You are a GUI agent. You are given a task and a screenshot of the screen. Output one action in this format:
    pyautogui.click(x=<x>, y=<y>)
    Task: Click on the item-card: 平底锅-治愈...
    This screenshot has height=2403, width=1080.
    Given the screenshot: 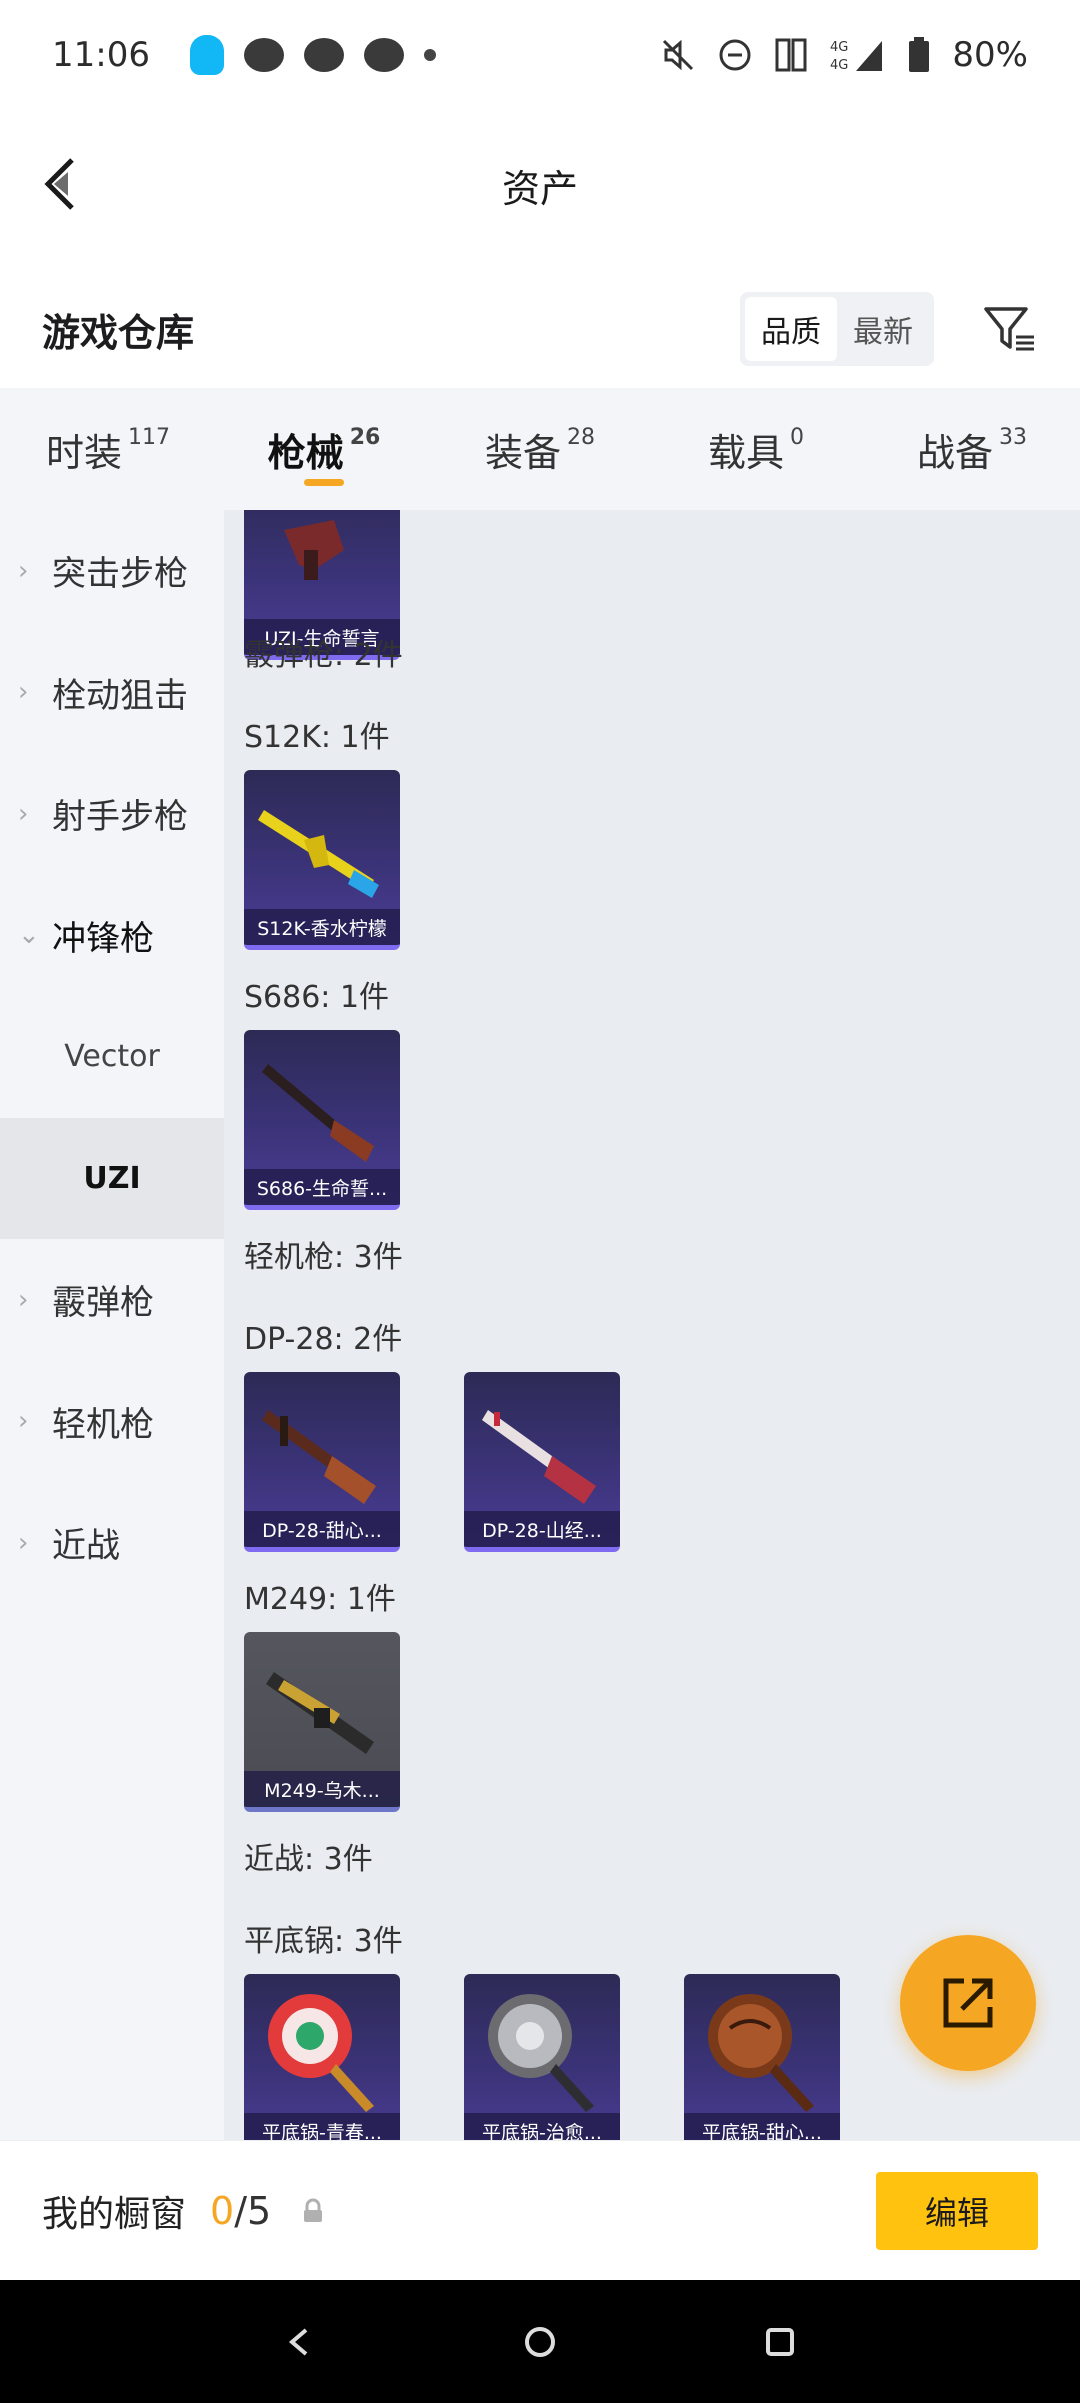 What is the action you would take?
    pyautogui.click(x=542, y=2057)
    